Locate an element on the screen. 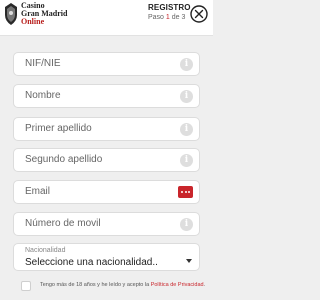  casino-crest-logo-icon is located at coordinates (11, 14).